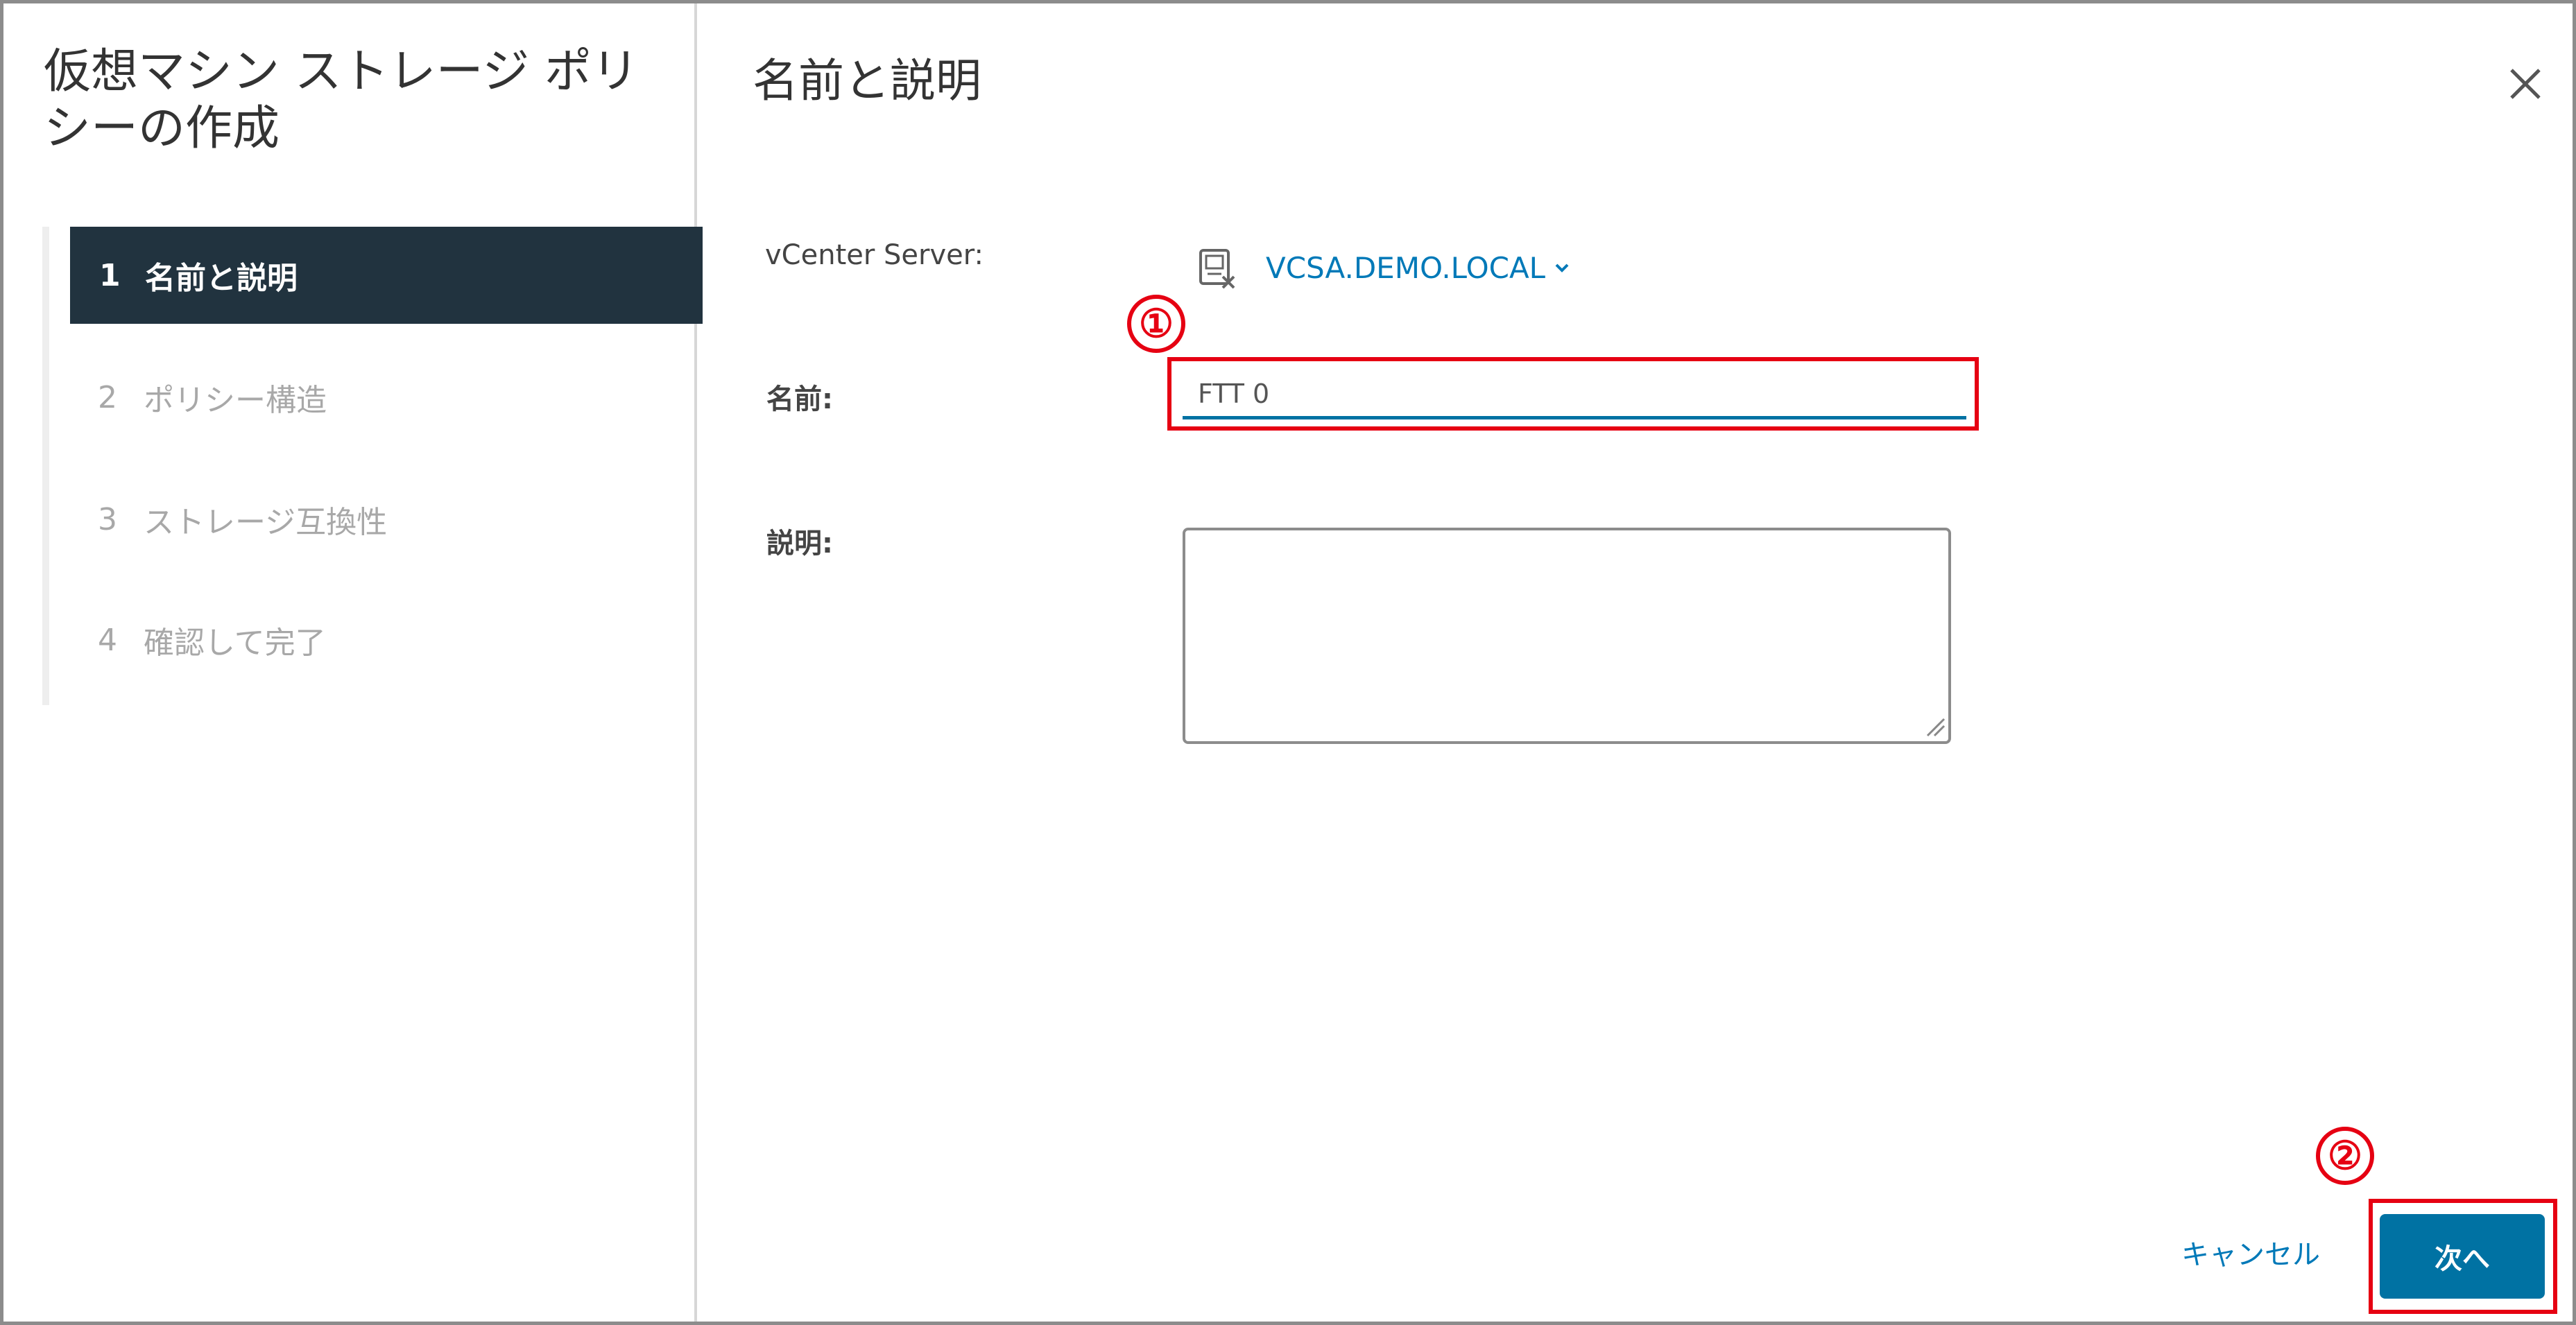 This screenshot has height=1325, width=2576. Describe the element at coordinates (1567, 636) in the screenshot. I see `description-textarea` at that location.